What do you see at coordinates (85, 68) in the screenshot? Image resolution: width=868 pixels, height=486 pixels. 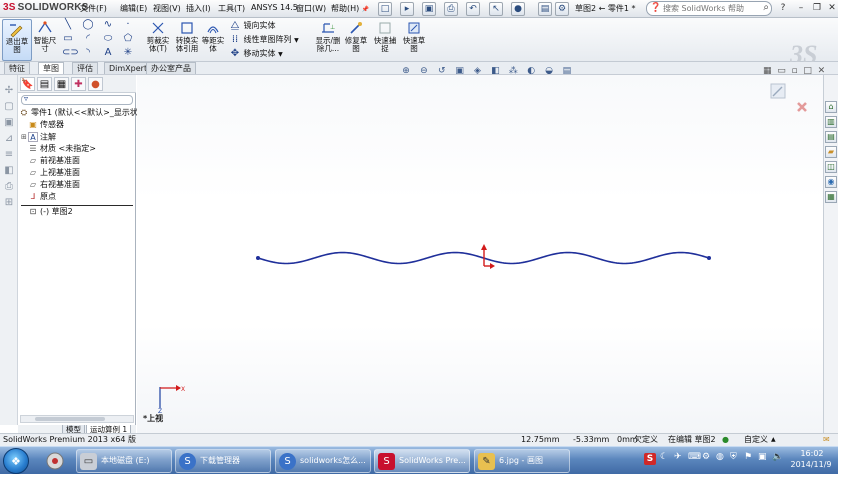 I see `tab-evaluate: 评估` at bounding box center [85, 68].